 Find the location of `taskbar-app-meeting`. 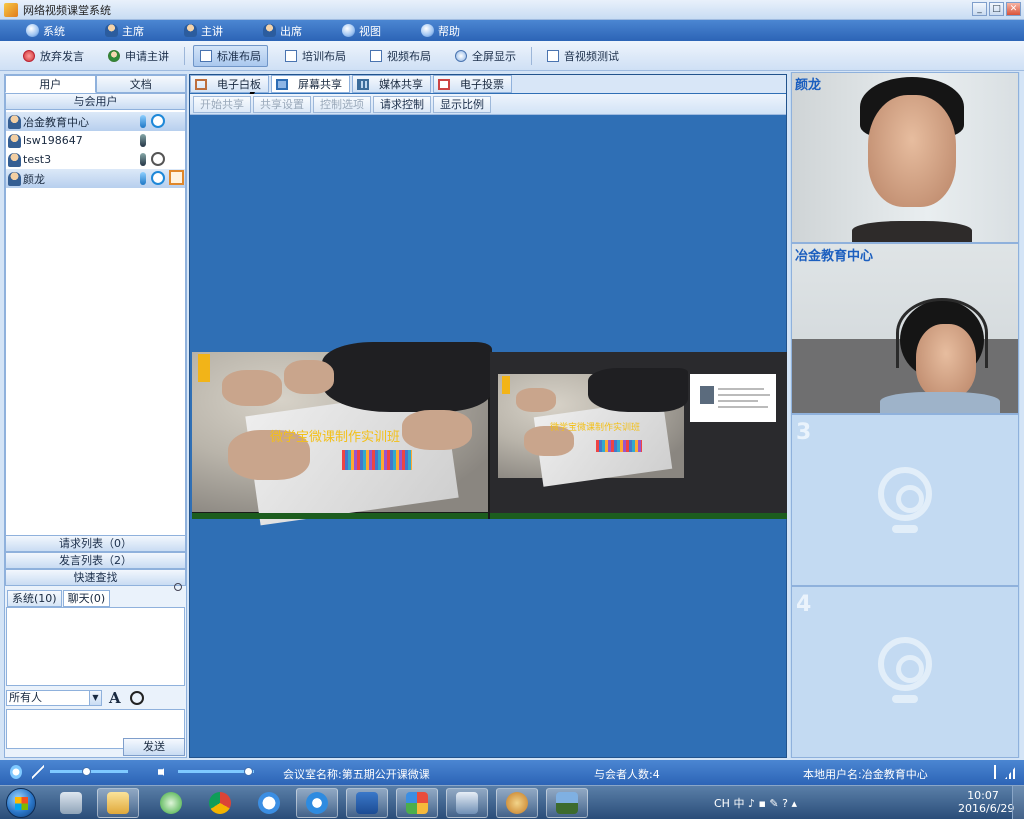

taskbar-app-meeting is located at coordinates (417, 803).